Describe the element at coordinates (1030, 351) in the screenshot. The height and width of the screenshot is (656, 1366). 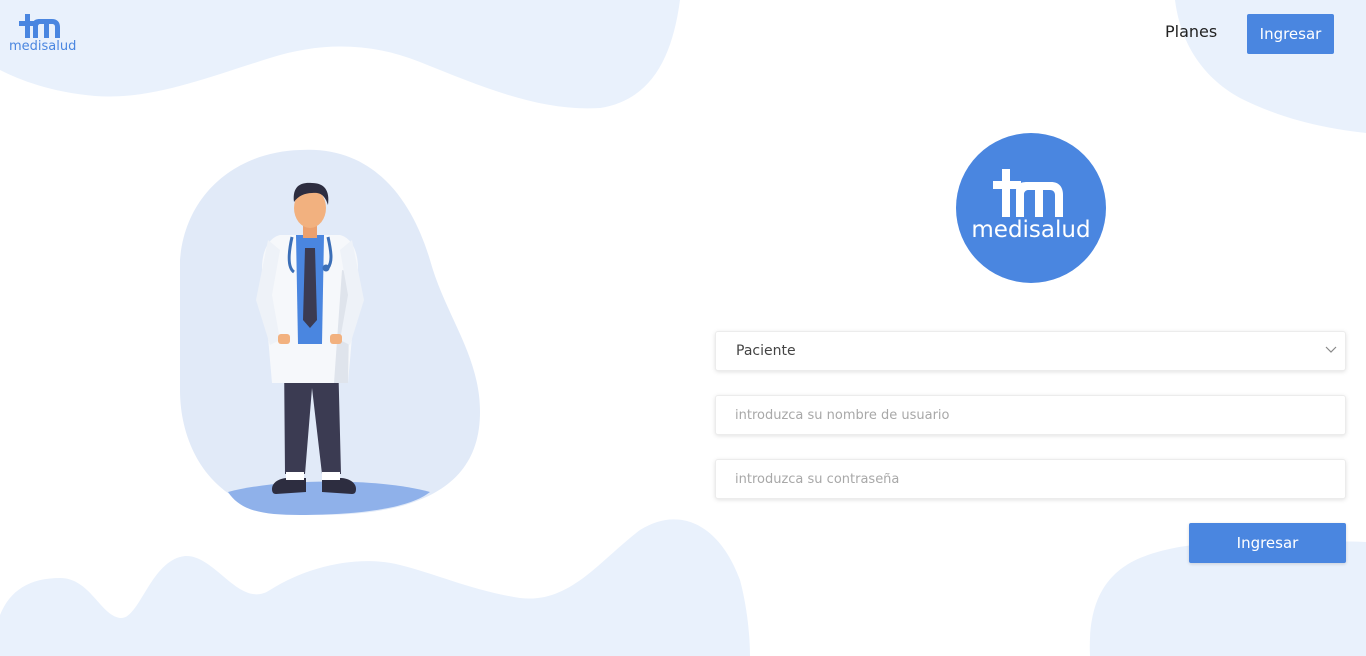
I see `role-select: Paciente` at that location.